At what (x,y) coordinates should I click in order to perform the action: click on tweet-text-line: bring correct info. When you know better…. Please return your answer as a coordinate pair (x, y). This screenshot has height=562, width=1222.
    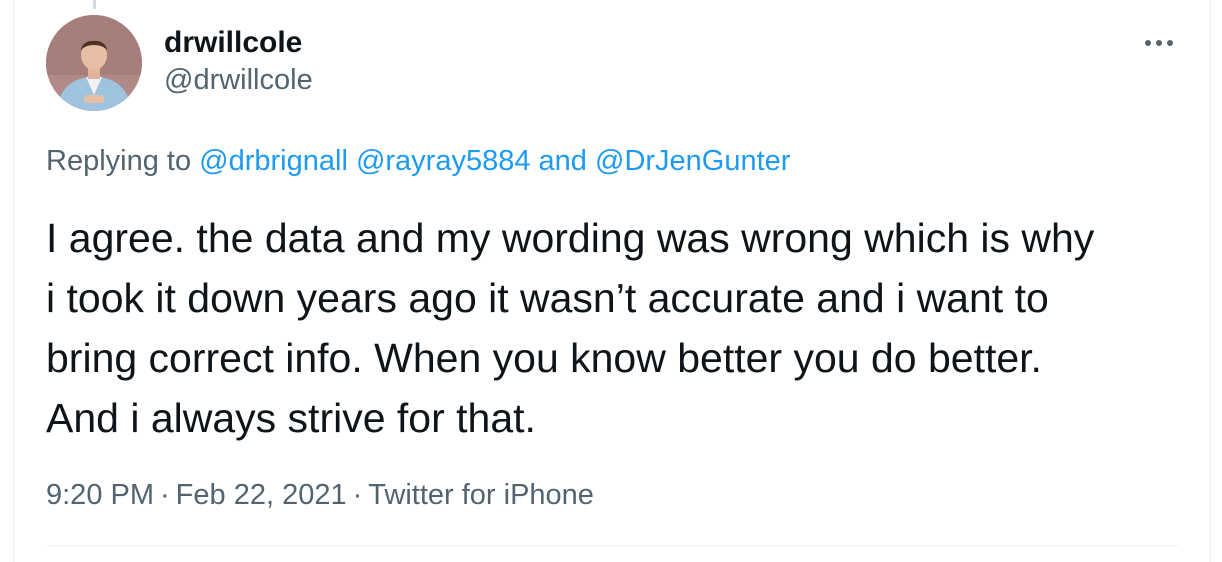
    Looking at the image, I should click on (544, 358).